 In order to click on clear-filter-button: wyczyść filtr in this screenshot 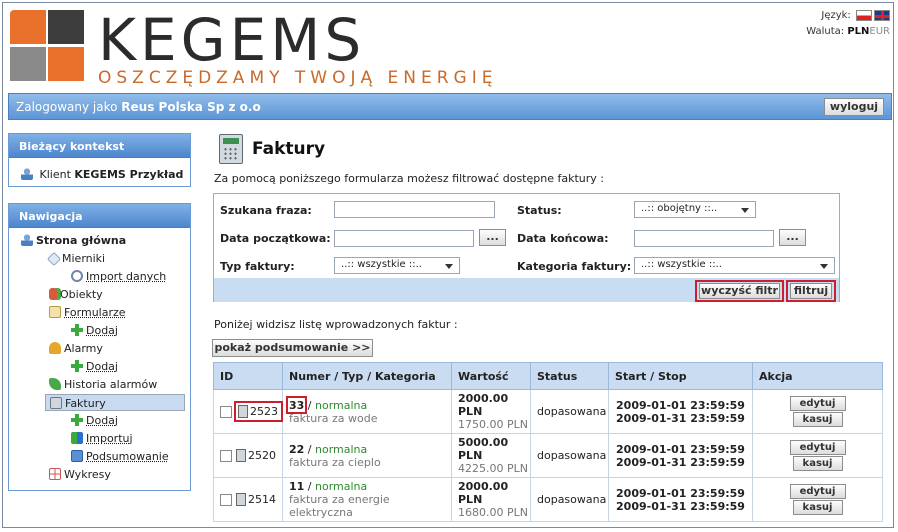, I will do `click(739, 291)`.